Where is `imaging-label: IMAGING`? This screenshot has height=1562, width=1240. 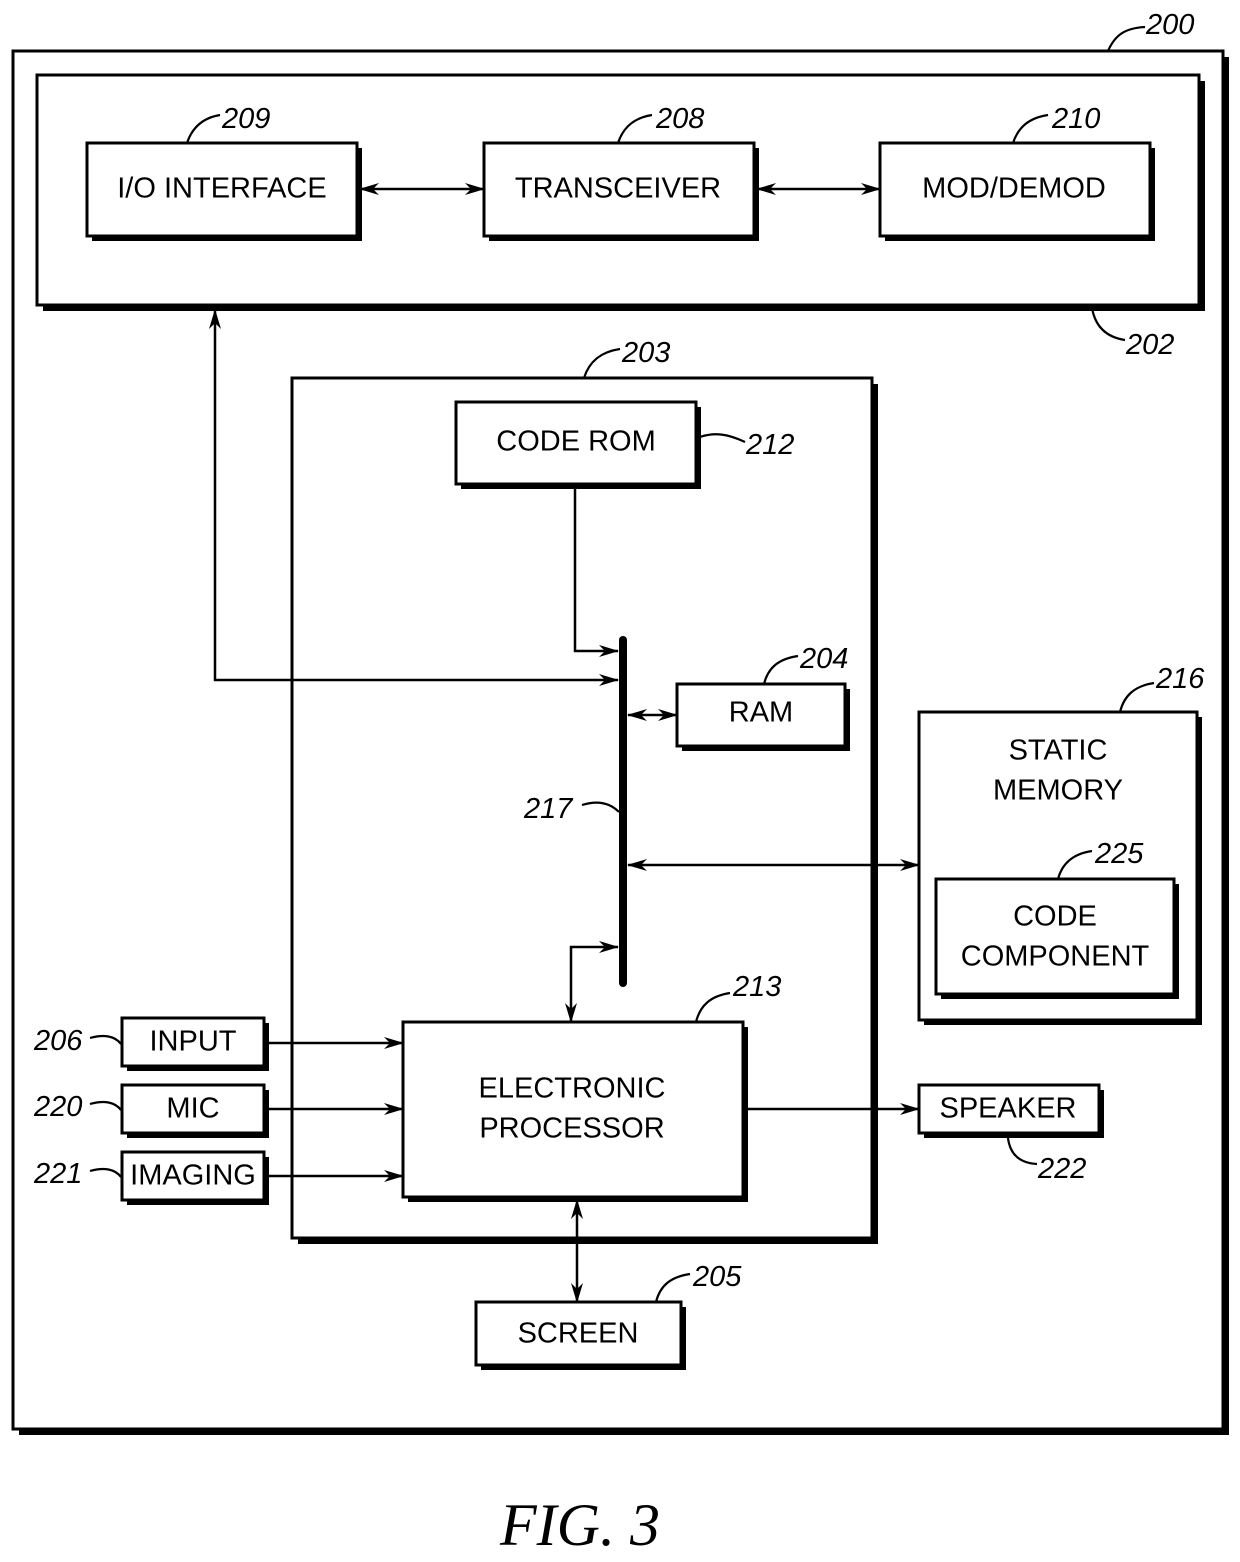 imaging-label: IMAGING is located at coordinates (193, 1176).